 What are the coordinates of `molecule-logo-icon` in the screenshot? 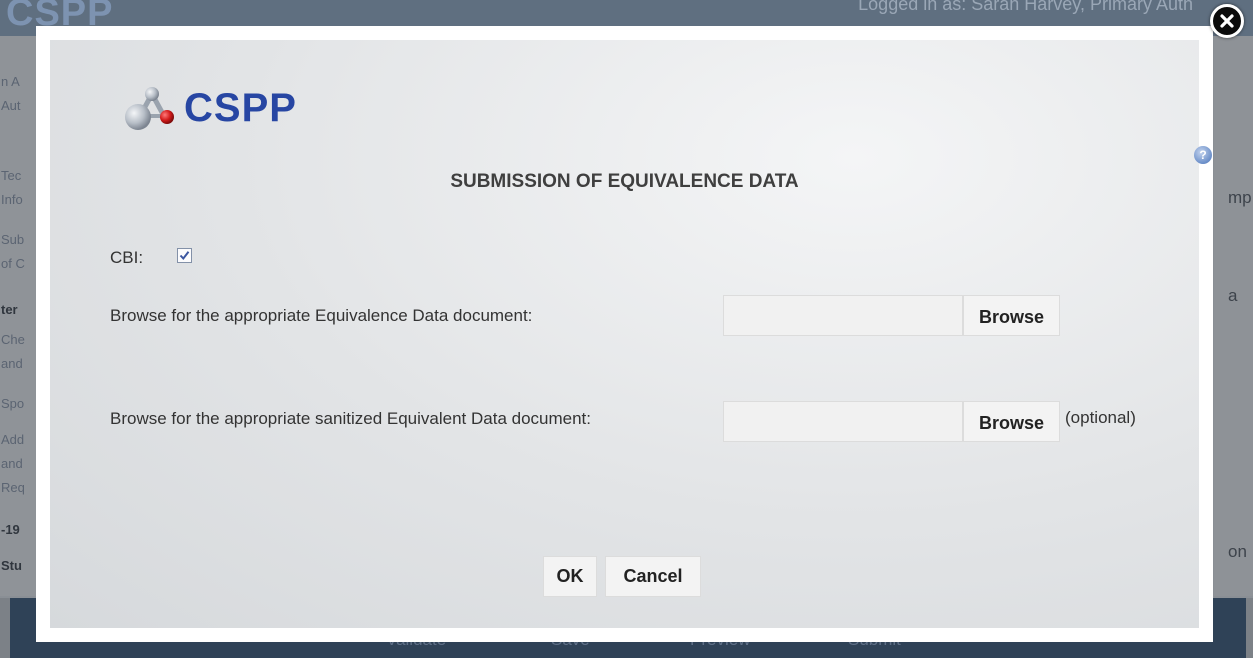 It's located at (149, 108).